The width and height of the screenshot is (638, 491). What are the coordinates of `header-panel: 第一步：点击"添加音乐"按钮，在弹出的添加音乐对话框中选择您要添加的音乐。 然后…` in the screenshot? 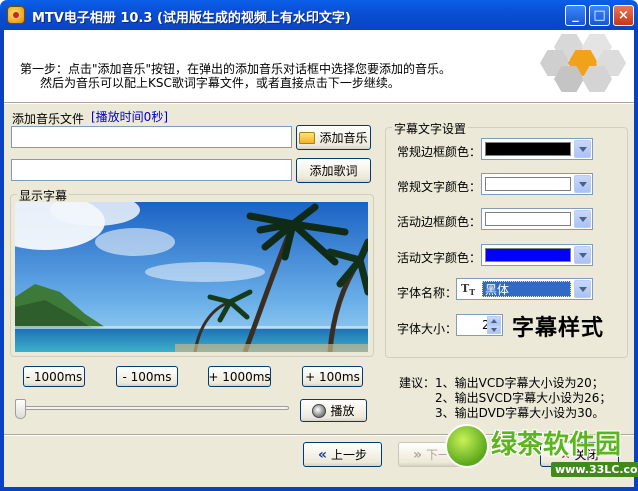 It's located at (319, 66).